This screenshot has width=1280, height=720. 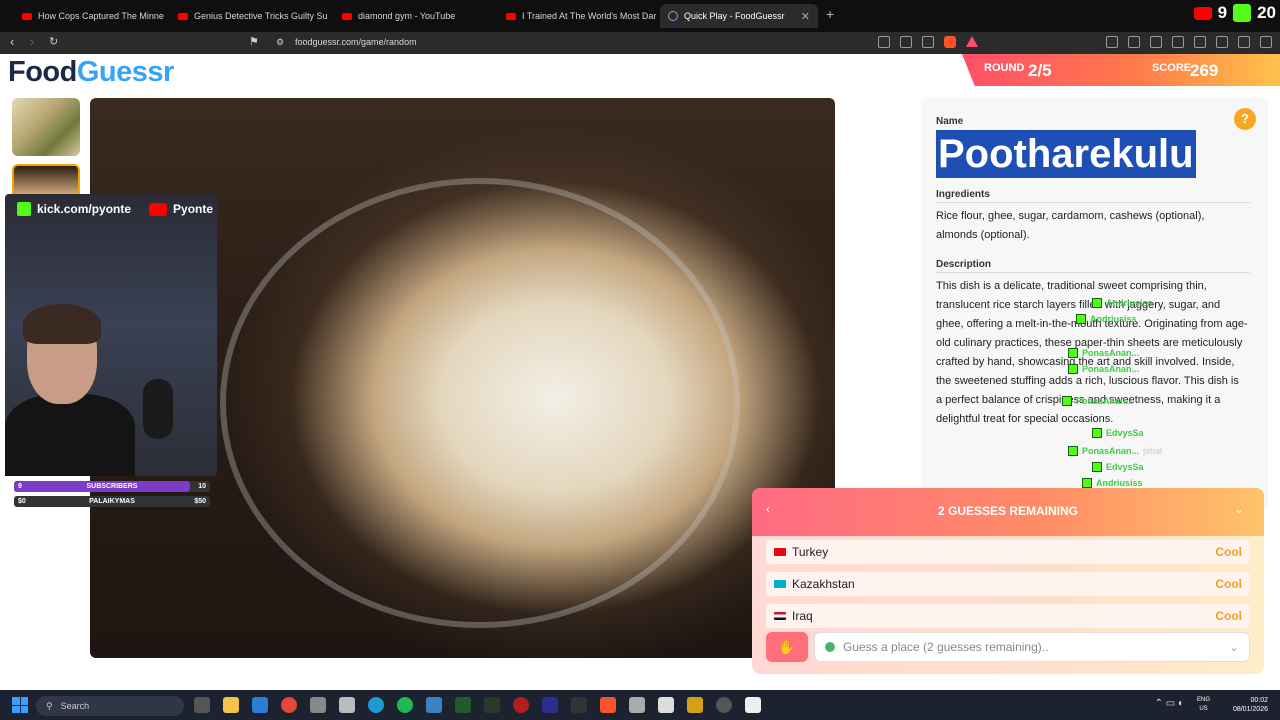 I want to click on sidebar-icon, so click(x=1178, y=42).